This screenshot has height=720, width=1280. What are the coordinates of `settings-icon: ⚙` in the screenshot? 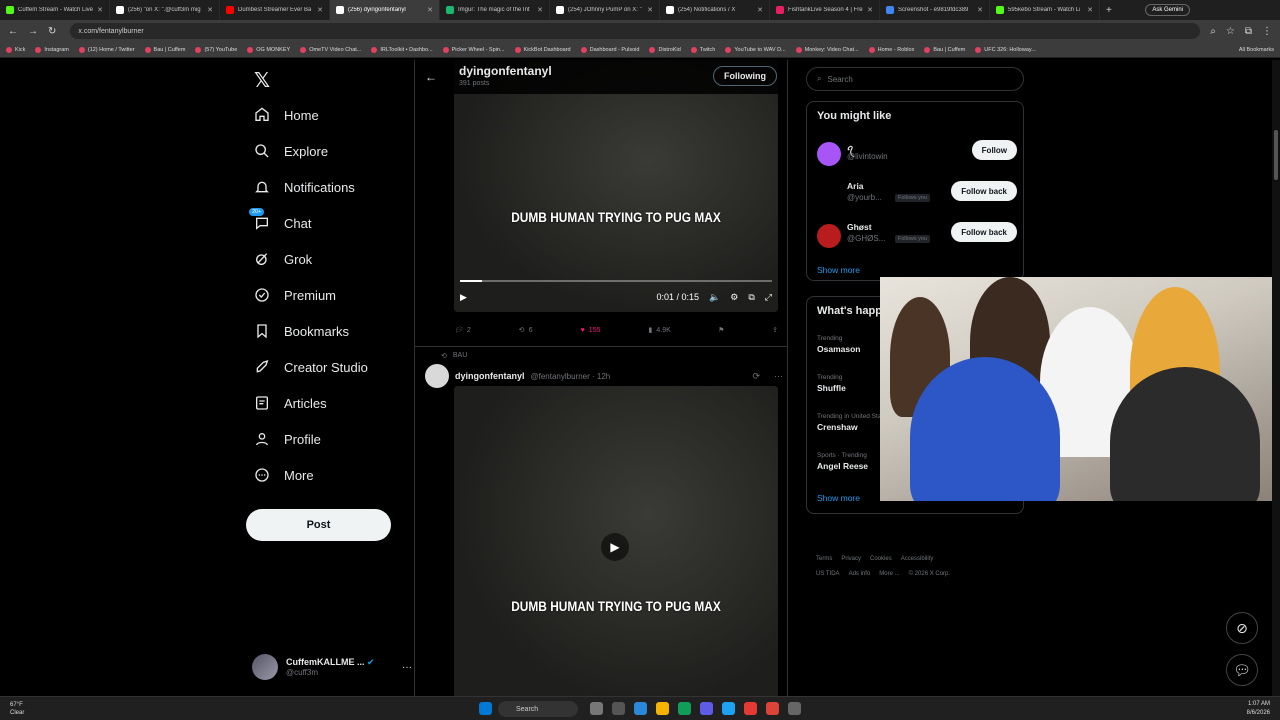 It's located at (734, 297).